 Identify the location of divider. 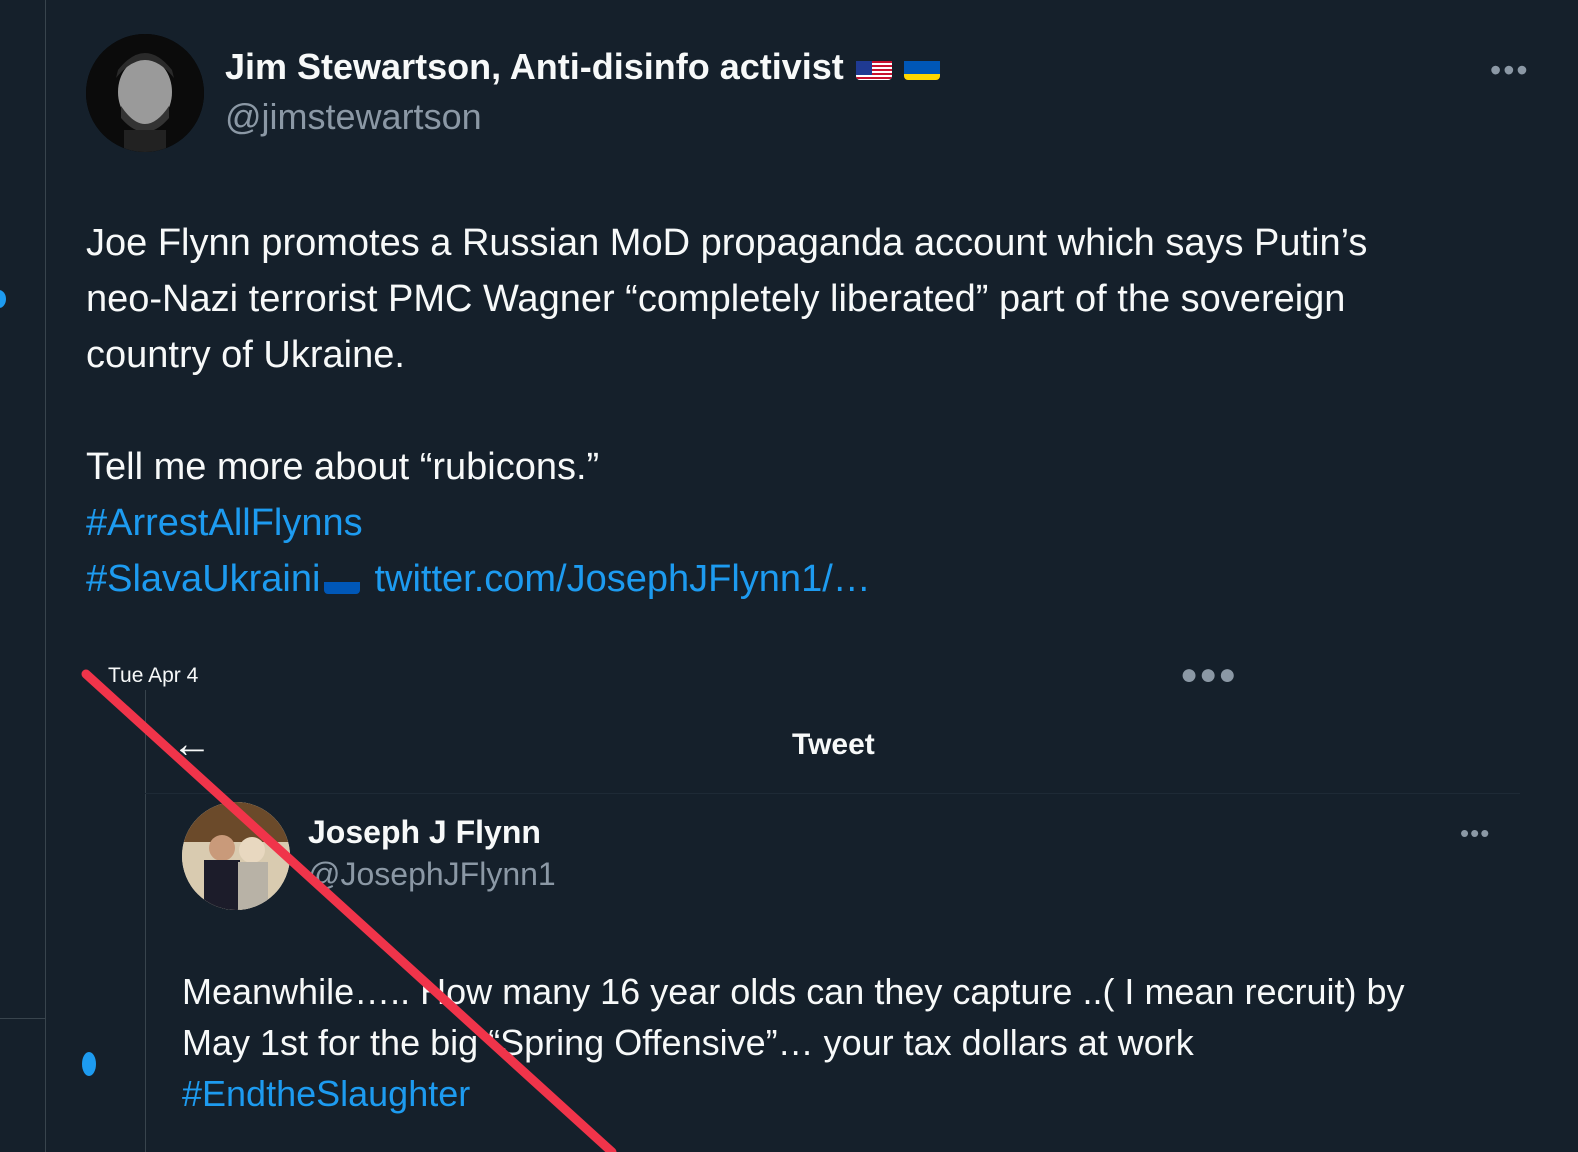
(832, 793).